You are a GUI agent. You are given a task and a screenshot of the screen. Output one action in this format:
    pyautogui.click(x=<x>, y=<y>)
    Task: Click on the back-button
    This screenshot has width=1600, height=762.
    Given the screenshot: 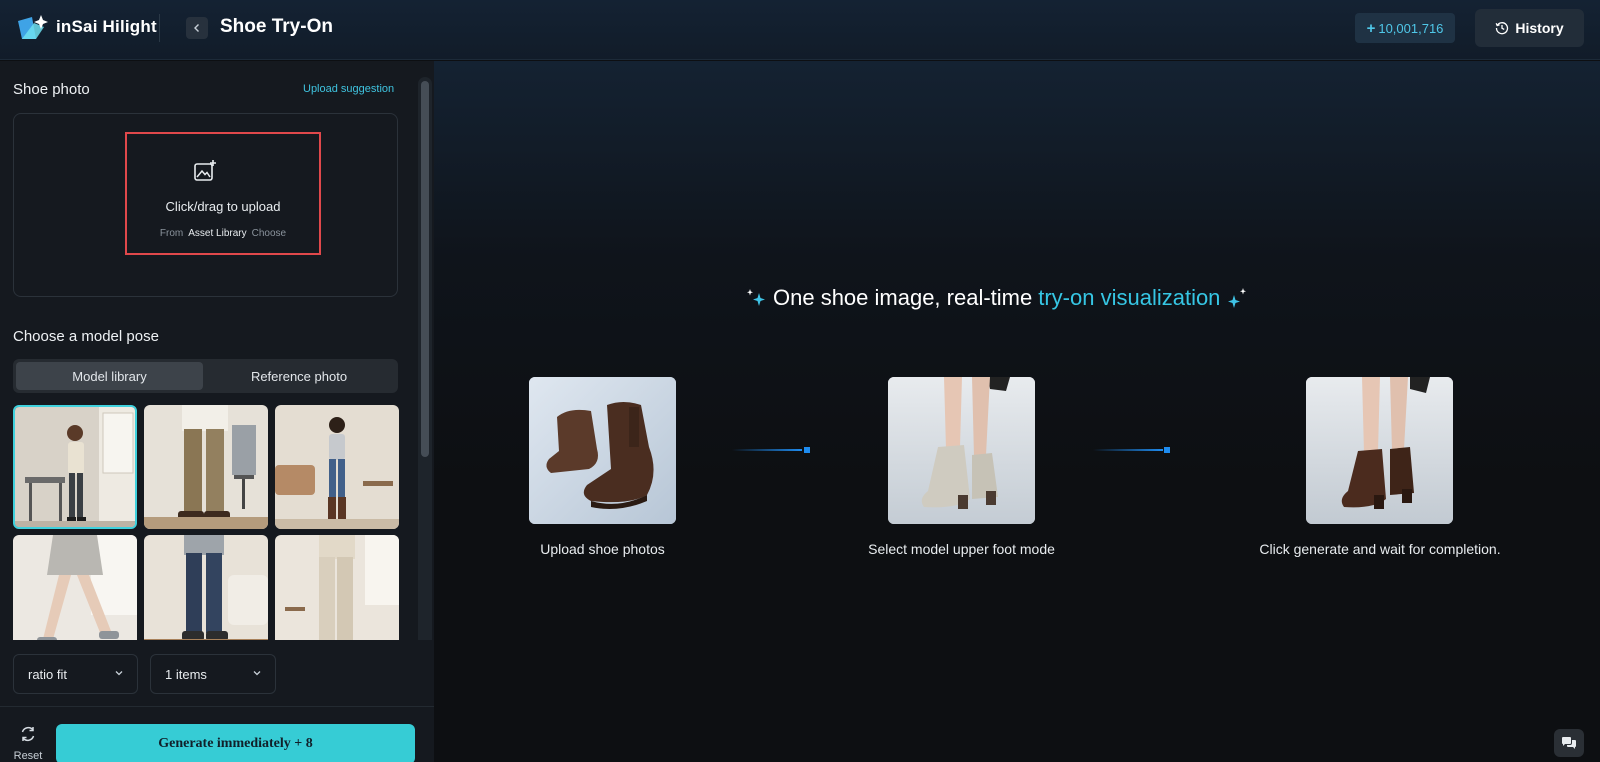 What is the action you would take?
    pyautogui.click(x=197, y=28)
    